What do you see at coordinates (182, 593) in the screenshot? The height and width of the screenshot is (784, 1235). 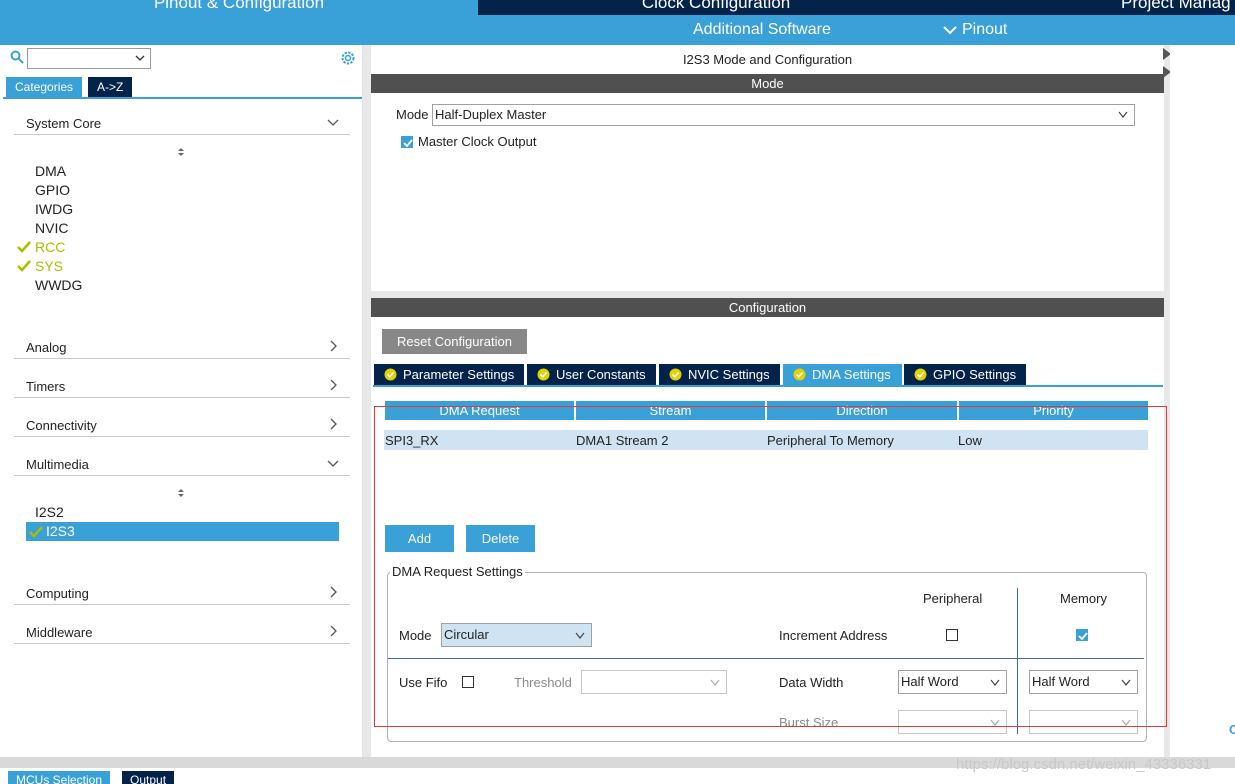 I see `category-computing: Computing` at bounding box center [182, 593].